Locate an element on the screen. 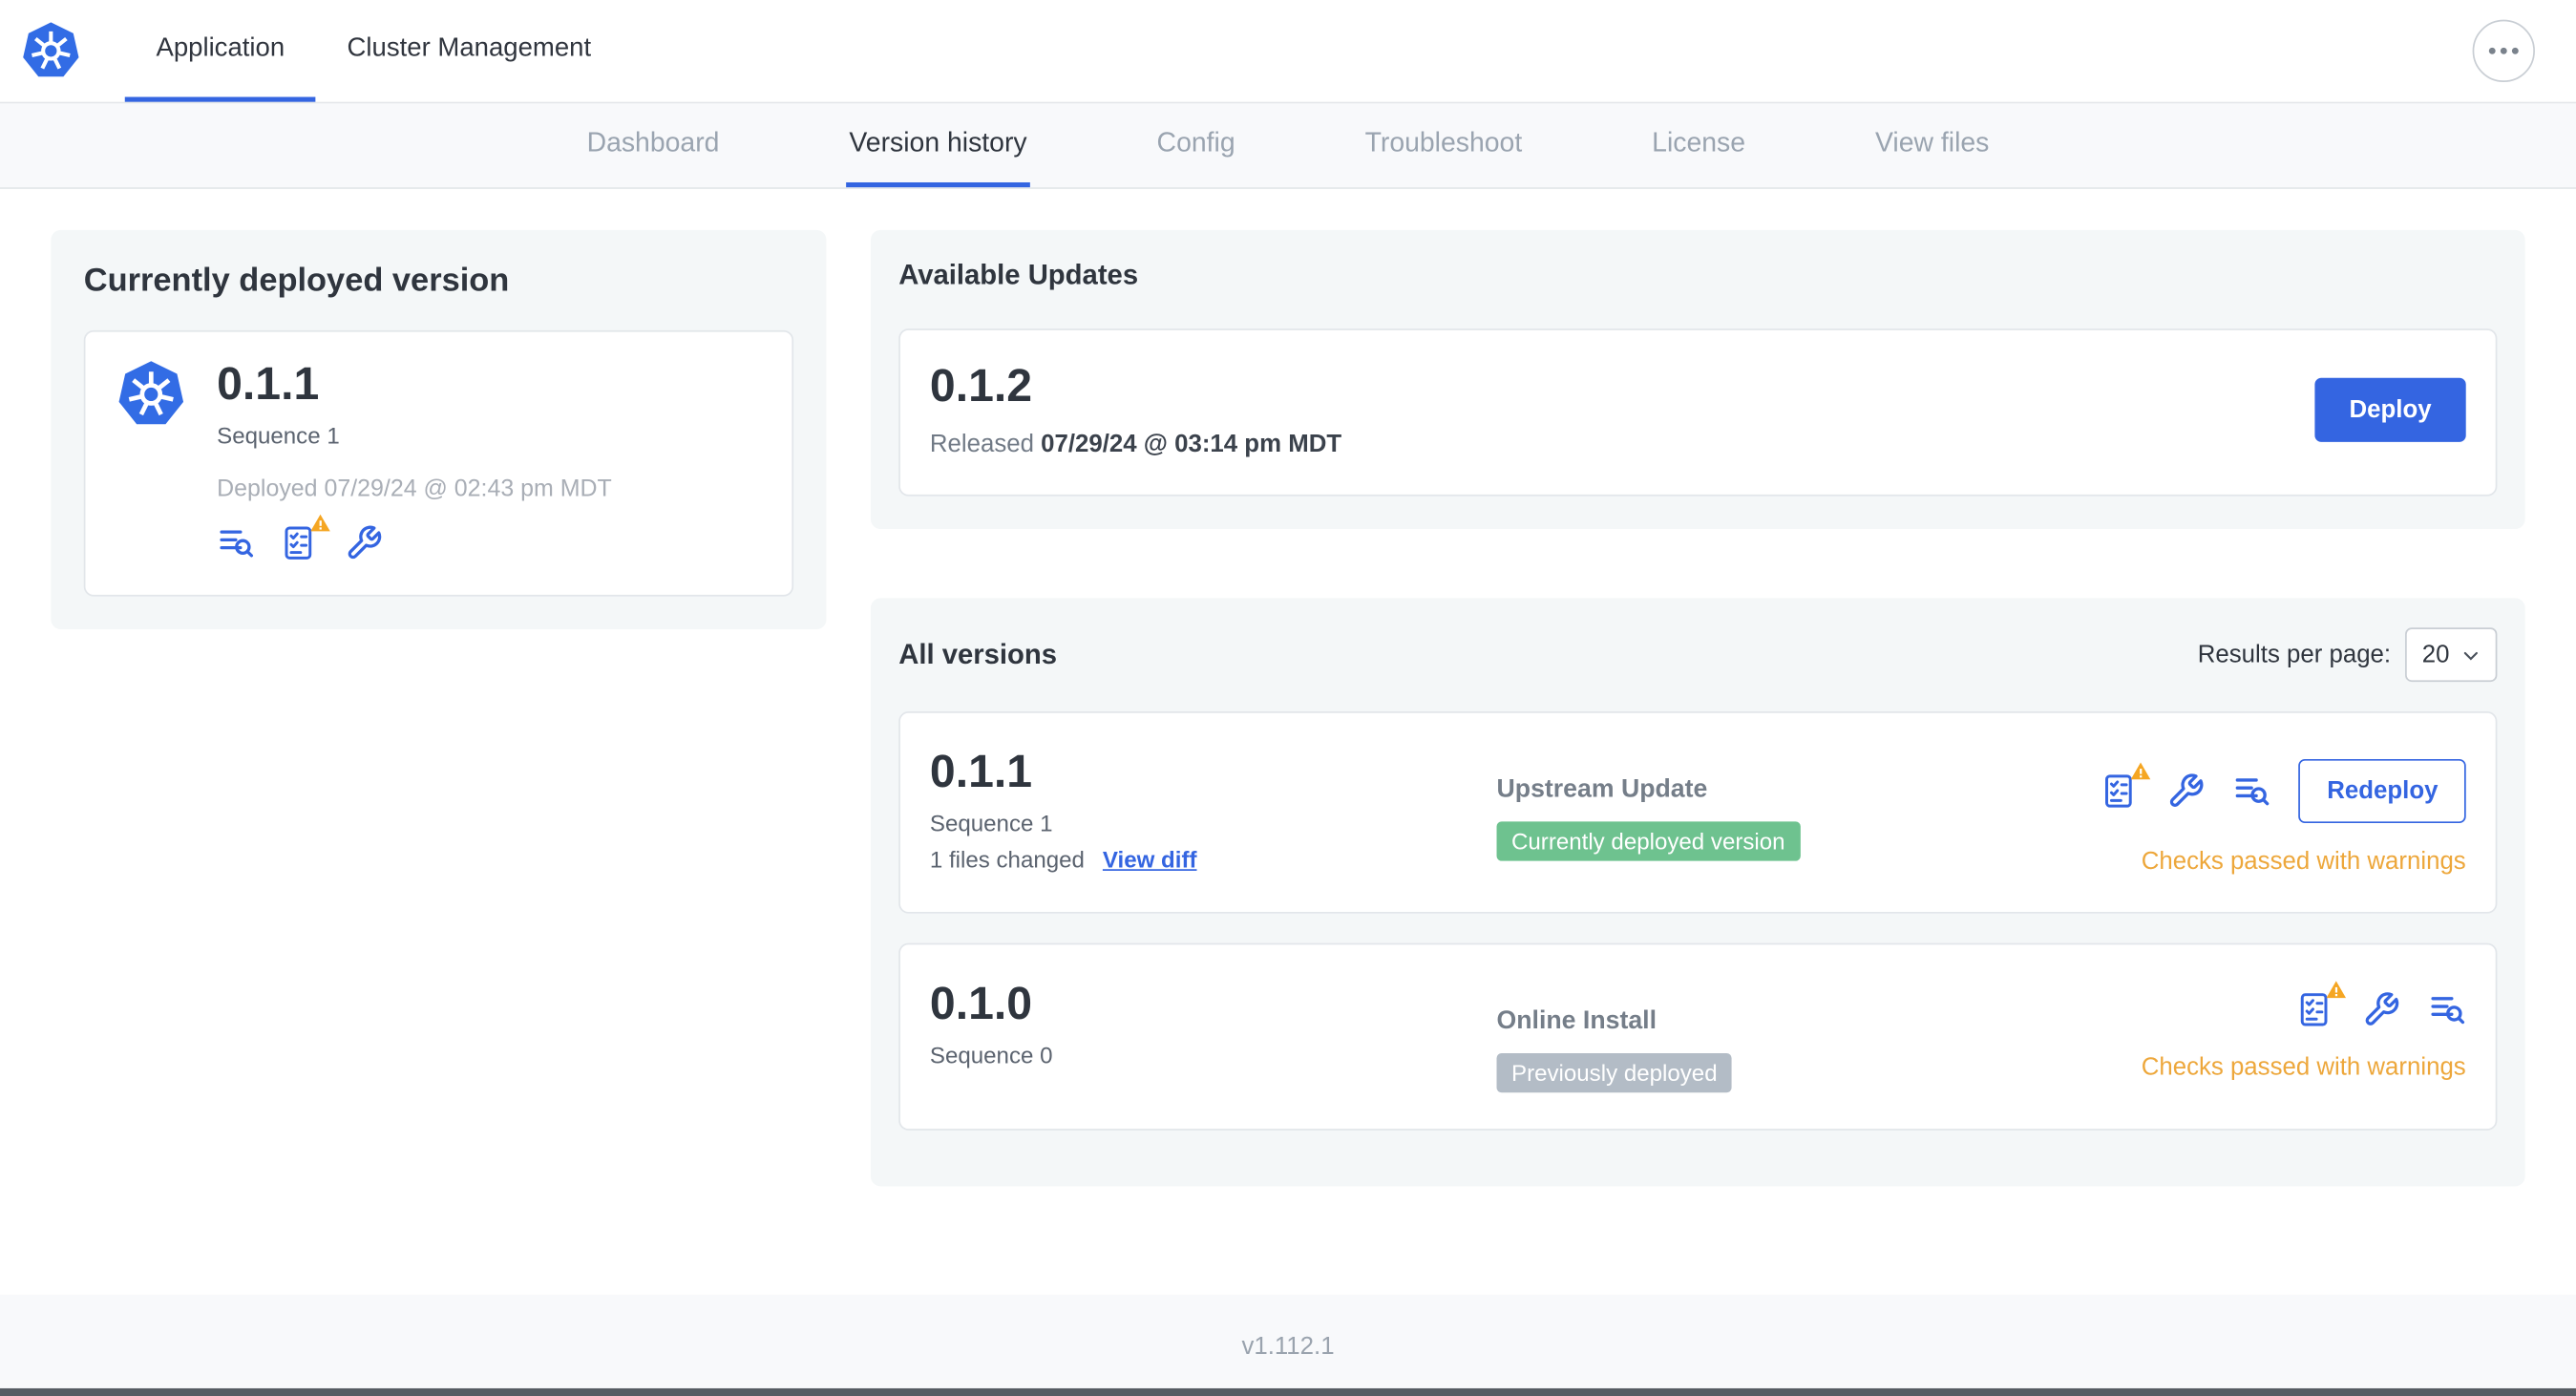  kubernetes-logo-icon is located at coordinates (51, 51).